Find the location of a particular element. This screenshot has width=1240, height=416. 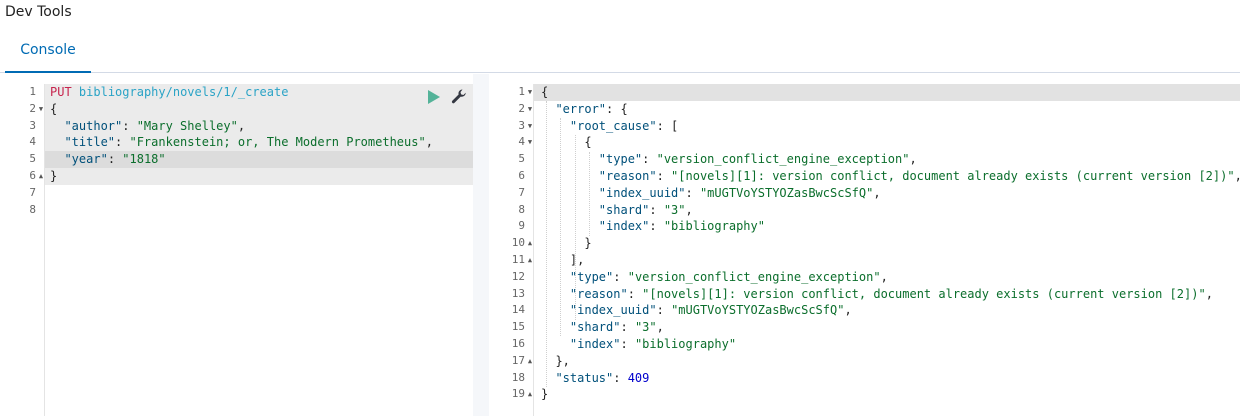

code-text: ], is located at coordinates (562, 260).